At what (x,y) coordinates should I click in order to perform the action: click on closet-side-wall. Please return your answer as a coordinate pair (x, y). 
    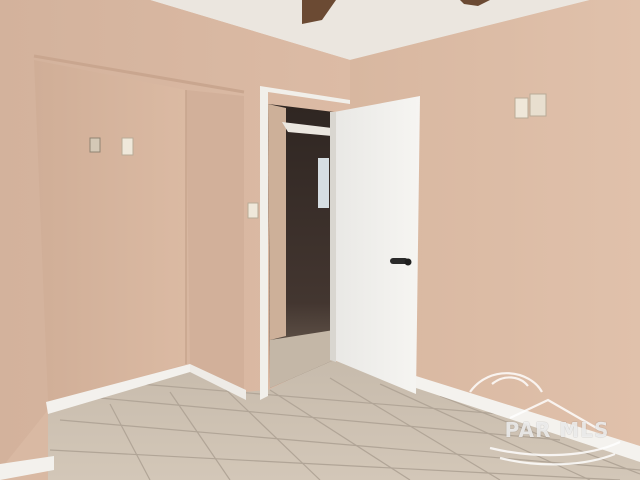
    Looking at the image, I should click on (215, 241).